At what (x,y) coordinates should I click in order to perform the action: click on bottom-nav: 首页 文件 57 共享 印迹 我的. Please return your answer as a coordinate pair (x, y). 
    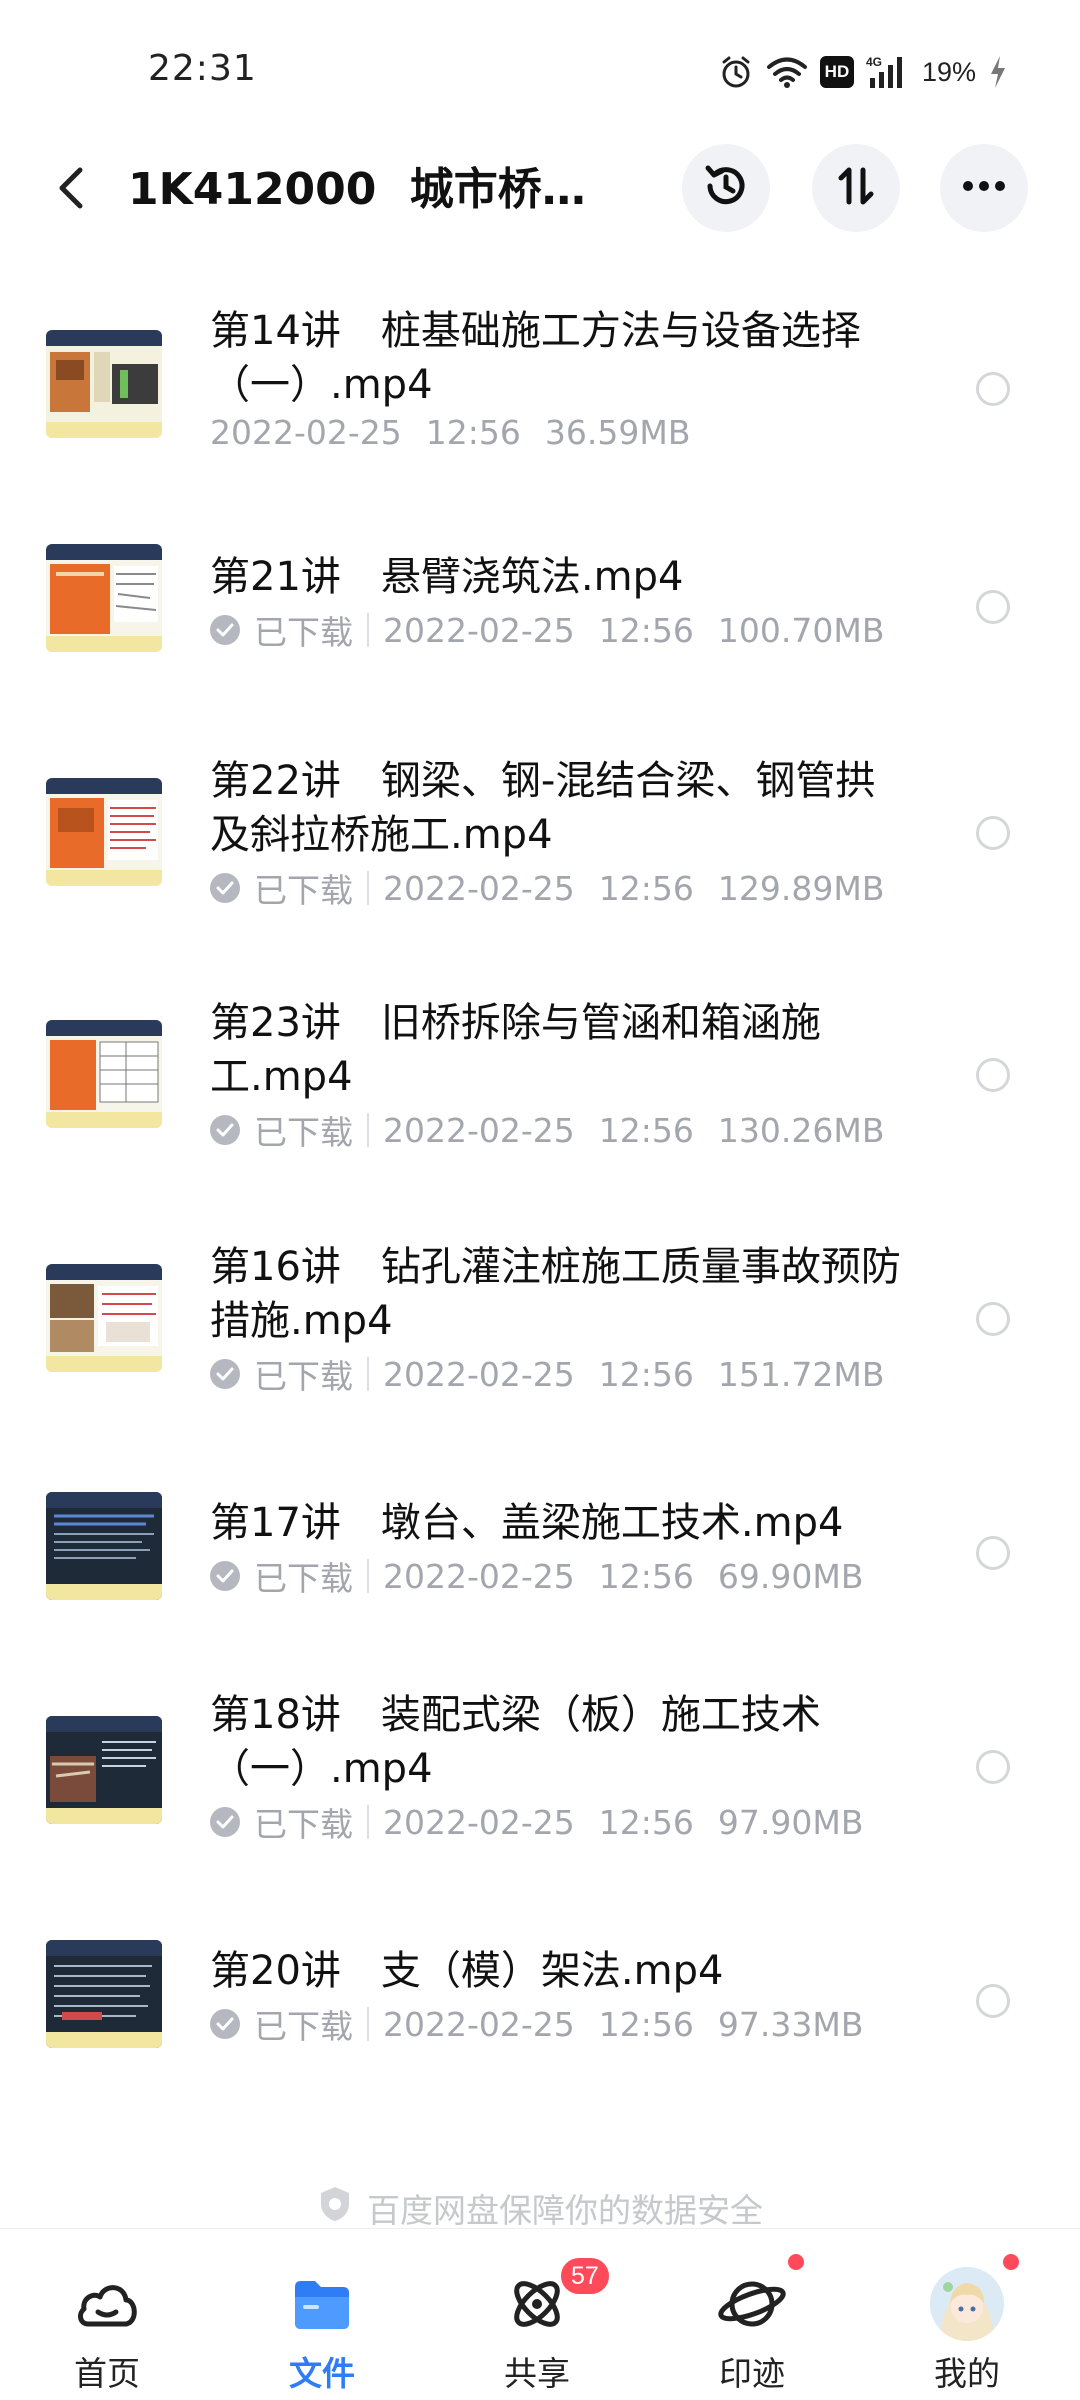
    Looking at the image, I should click on (540, 2314).